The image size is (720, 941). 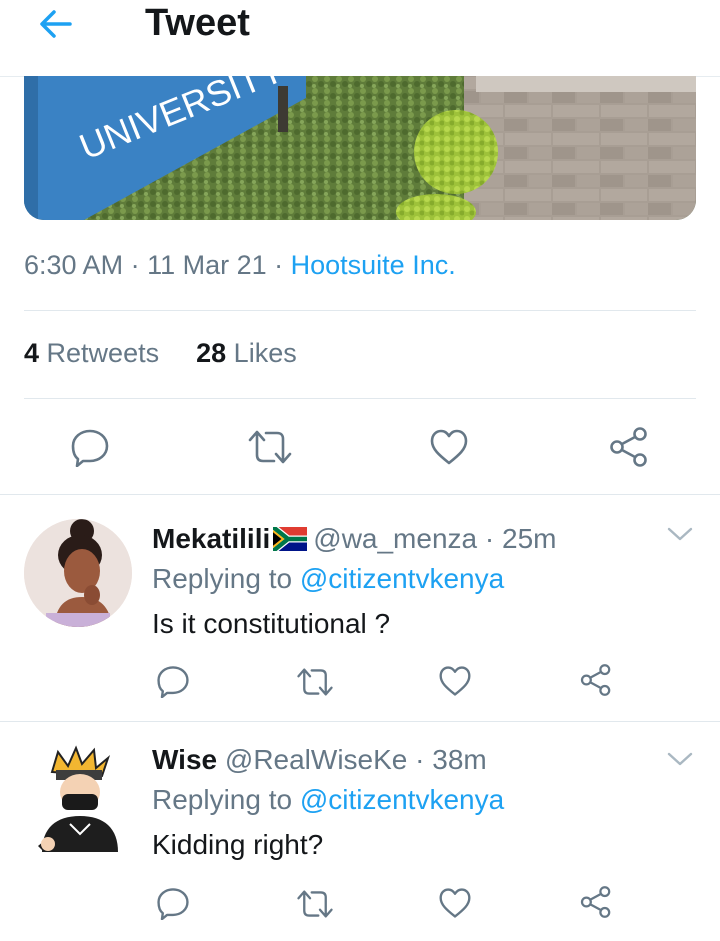 What do you see at coordinates (74, 265) in the screenshot?
I see `tweet-time: 6:30 AM` at bounding box center [74, 265].